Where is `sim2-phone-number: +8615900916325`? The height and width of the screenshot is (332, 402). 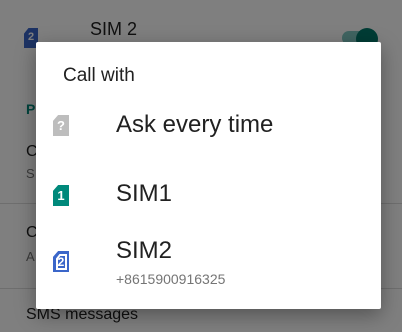
sim2-phone-number: +8615900916325 is located at coordinates (171, 279).